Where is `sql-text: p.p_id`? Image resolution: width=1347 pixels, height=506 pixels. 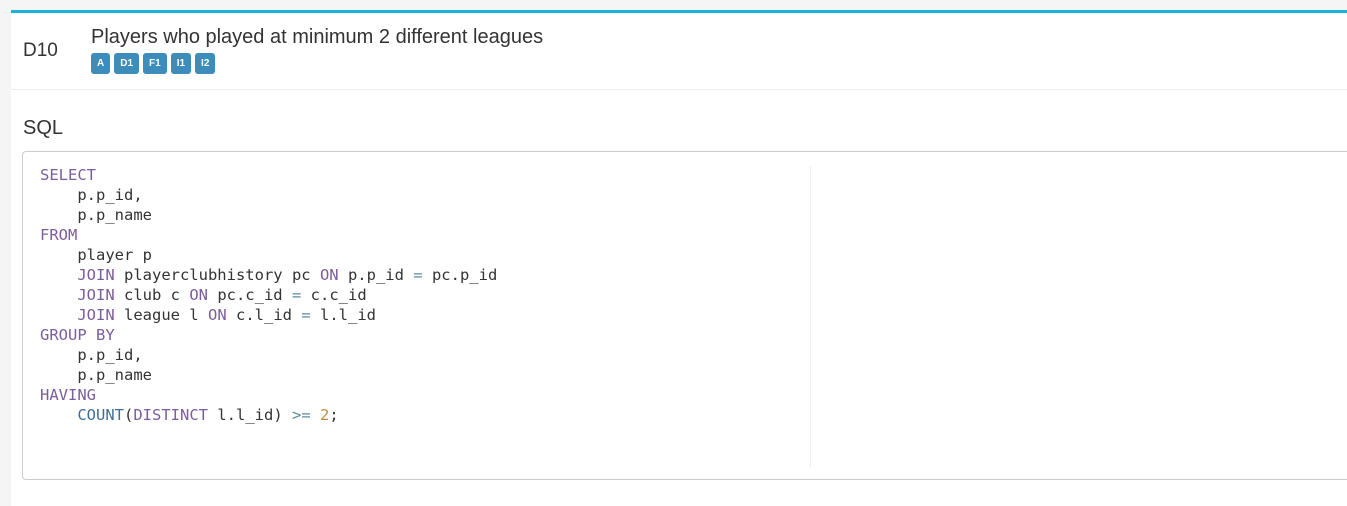
sql-text: p.p_id is located at coordinates (376, 275).